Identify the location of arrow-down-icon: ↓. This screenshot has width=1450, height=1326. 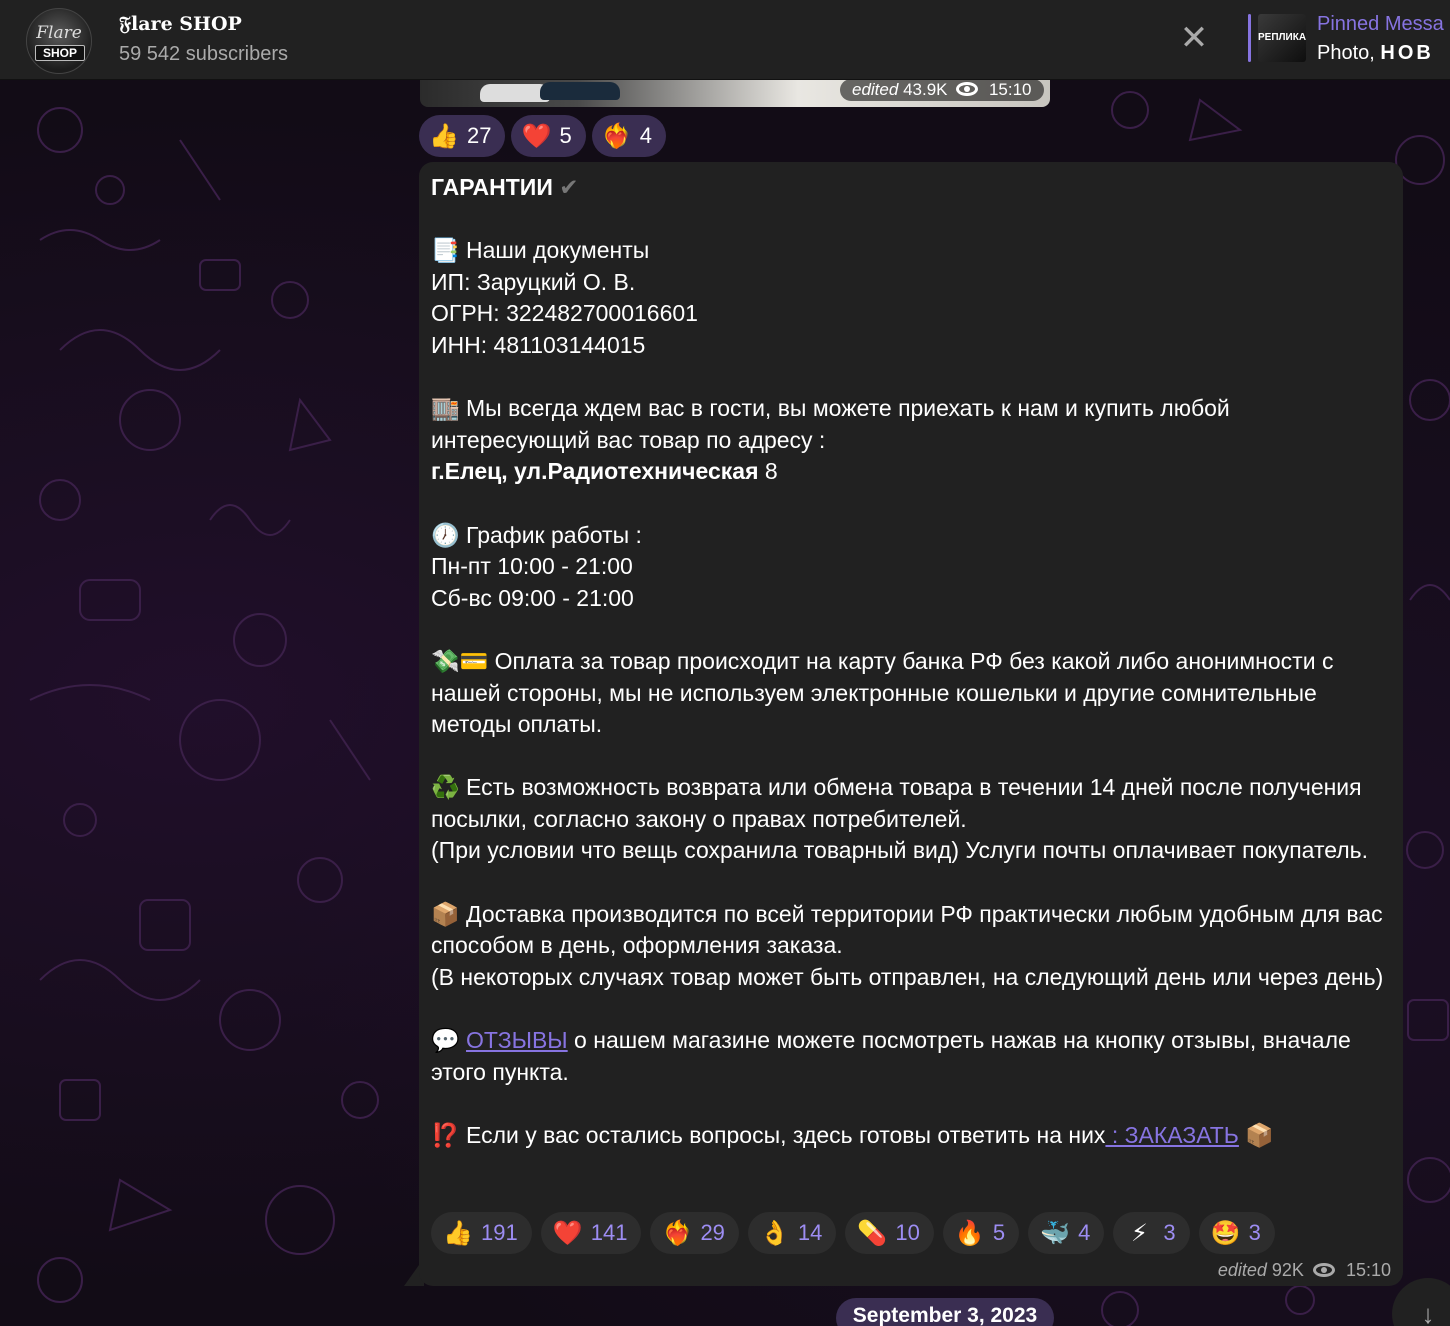
(1428, 1312).